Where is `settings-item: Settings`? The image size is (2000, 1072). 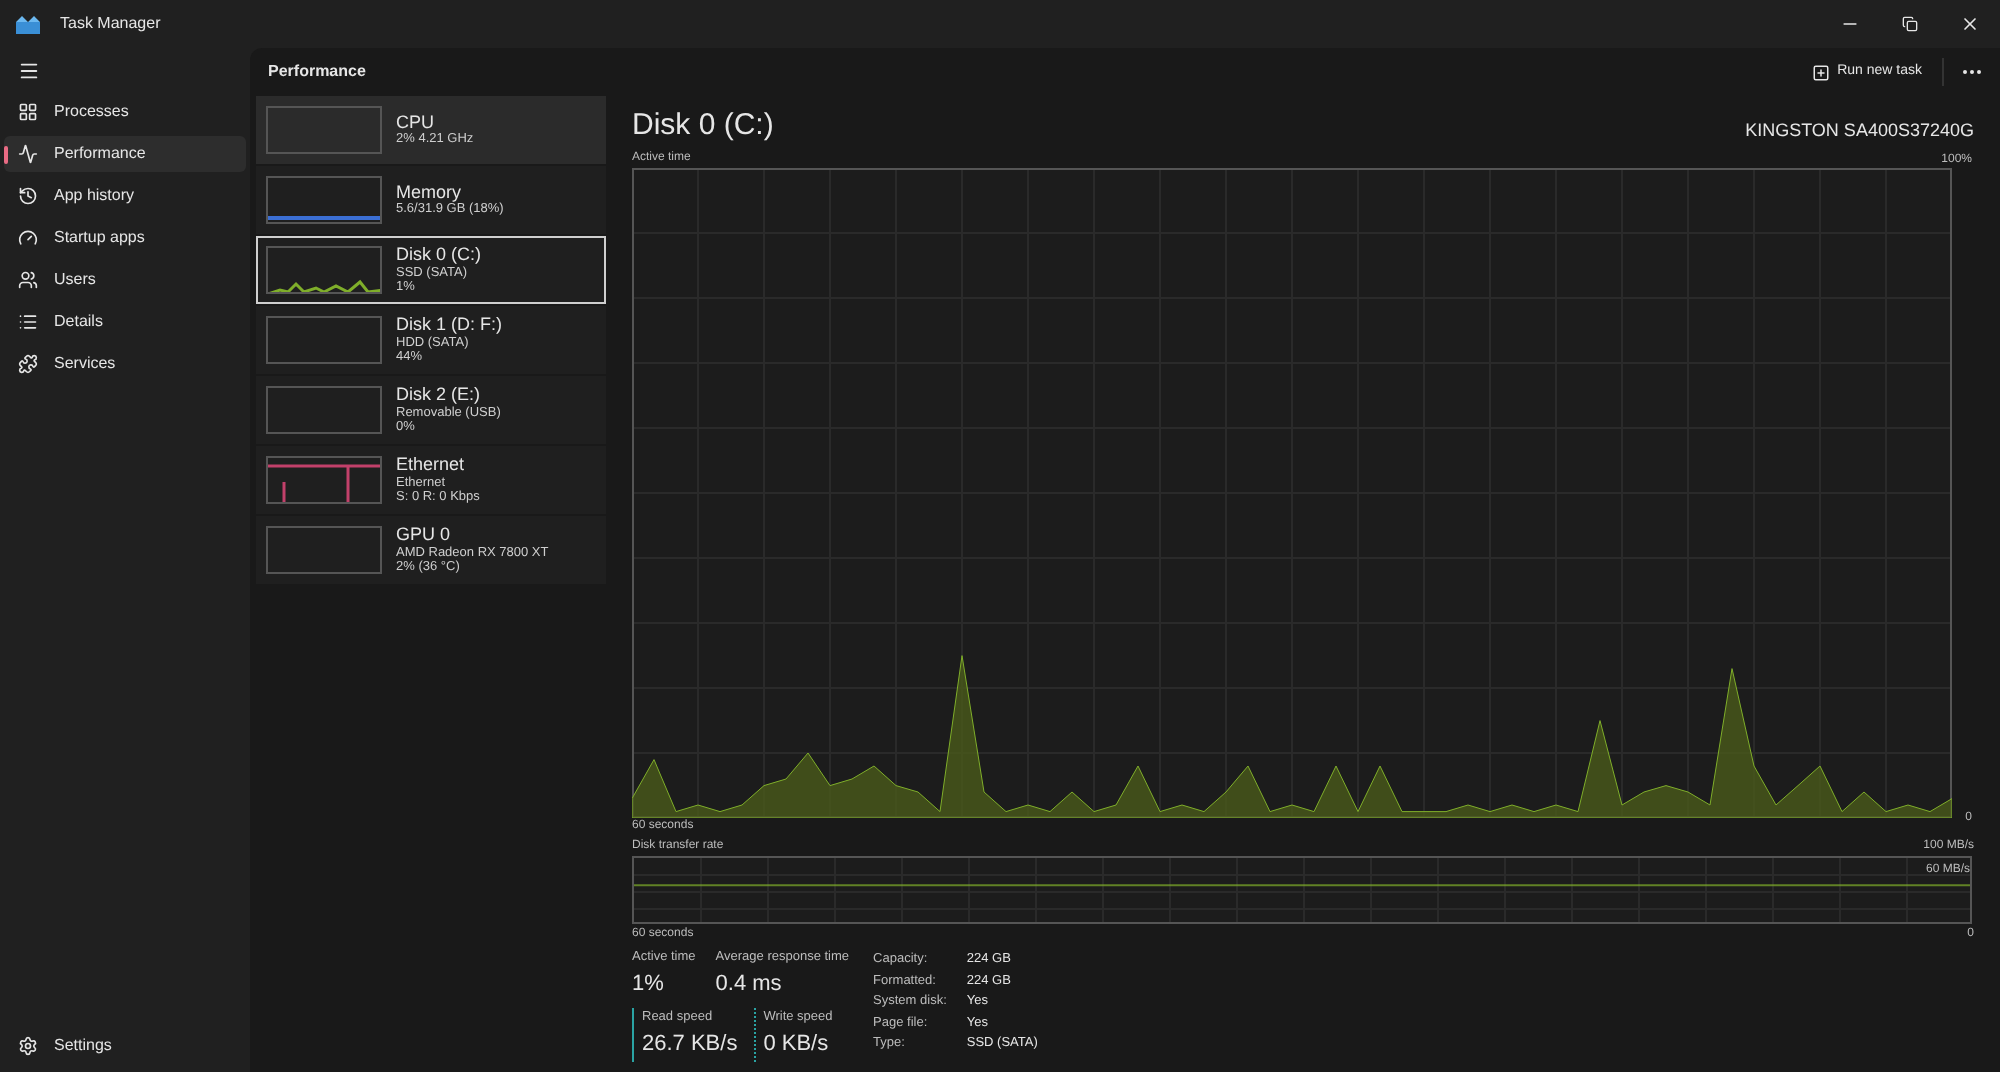 settings-item: Settings is located at coordinates (125, 1046).